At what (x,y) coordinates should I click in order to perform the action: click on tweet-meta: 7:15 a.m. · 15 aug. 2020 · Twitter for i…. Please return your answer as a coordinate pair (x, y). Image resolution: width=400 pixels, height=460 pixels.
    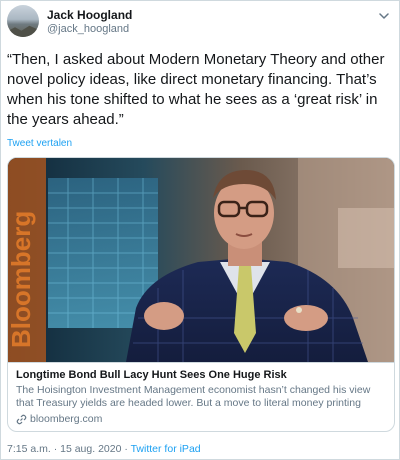
    Looking at the image, I should click on (104, 449).